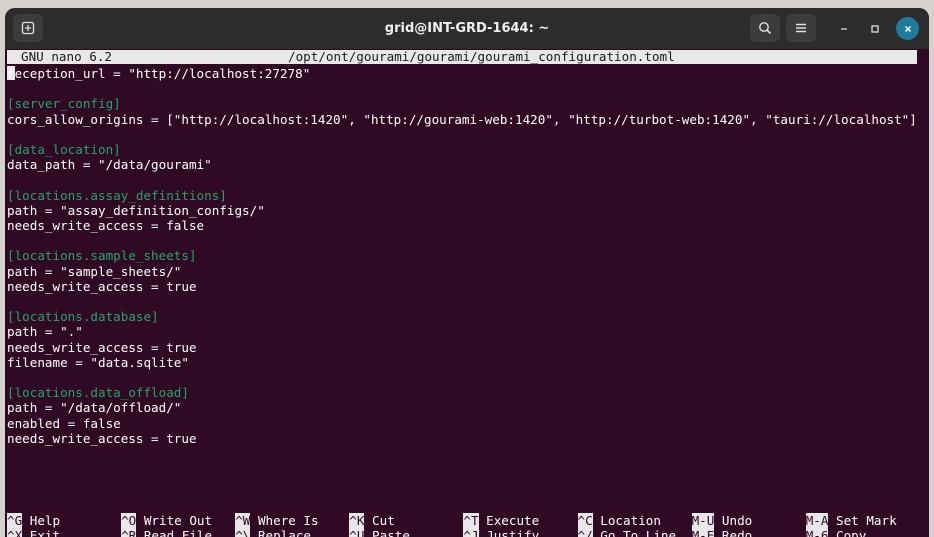  I want to click on shortcut-key: ^J, so click(471, 532).